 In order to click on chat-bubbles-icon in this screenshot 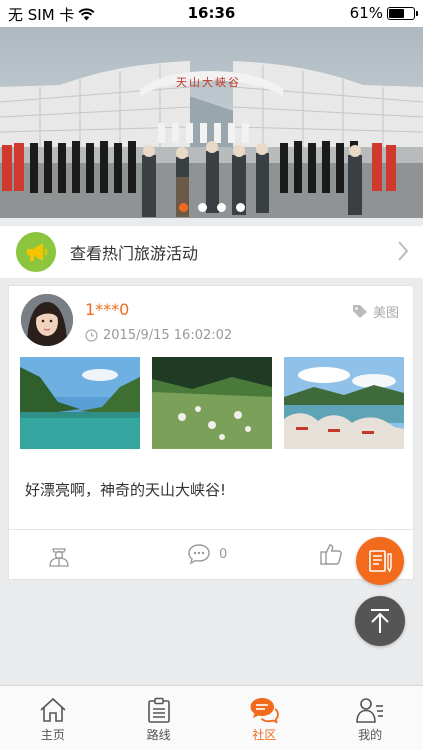, I will do `click(265, 710)`.